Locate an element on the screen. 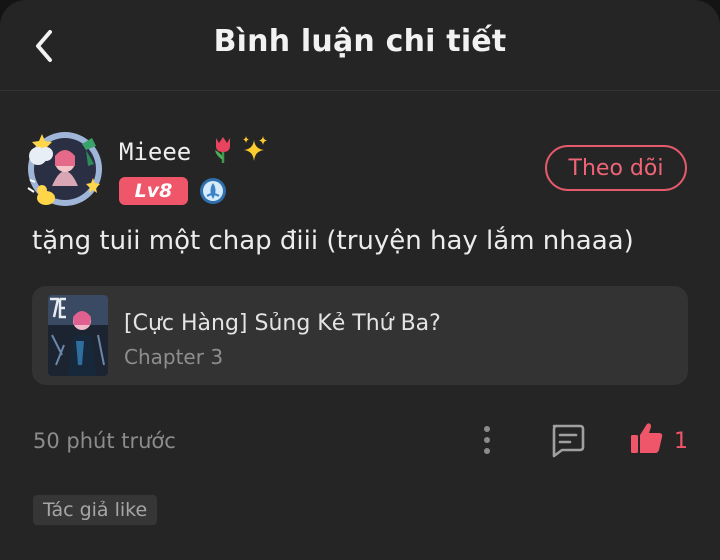 The width and height of the screenshot is (720, 560). username: Mieee is located at coordinates (155, 152).